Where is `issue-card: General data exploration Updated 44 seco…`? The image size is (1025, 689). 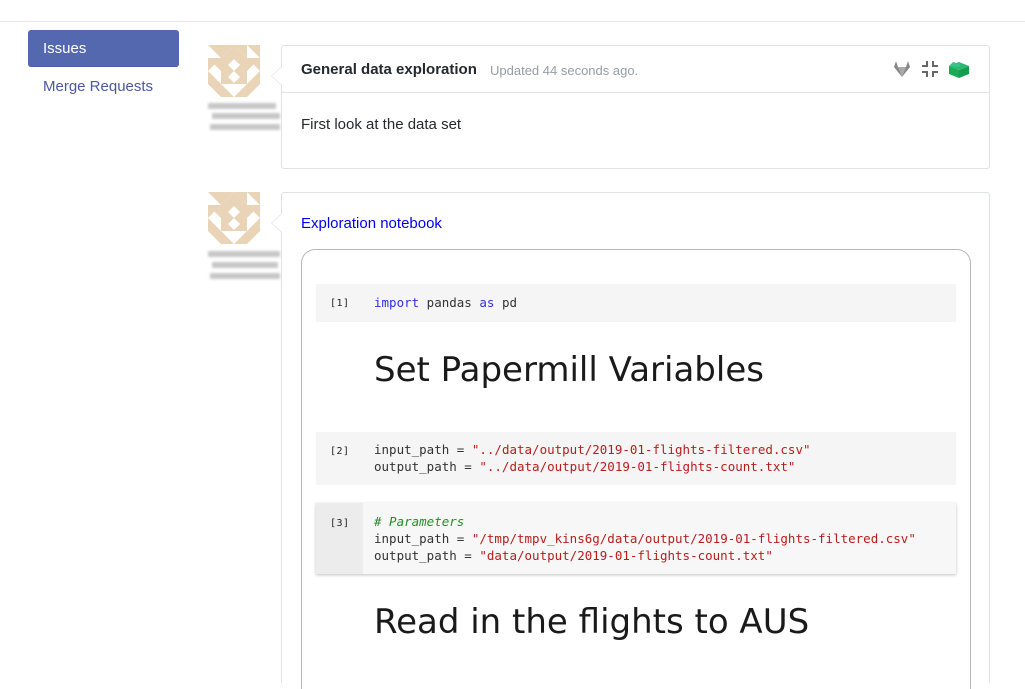
issue-card: General data exploration Updated 44 seco… is located at coordinates (630, 107).